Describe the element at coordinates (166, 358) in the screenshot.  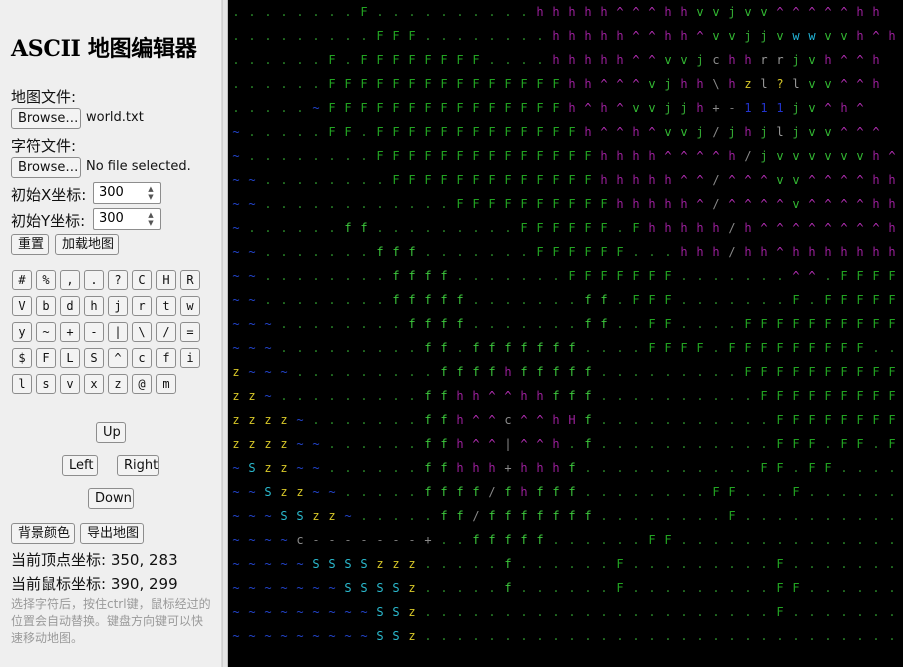
I see `char-button: f` at that location.